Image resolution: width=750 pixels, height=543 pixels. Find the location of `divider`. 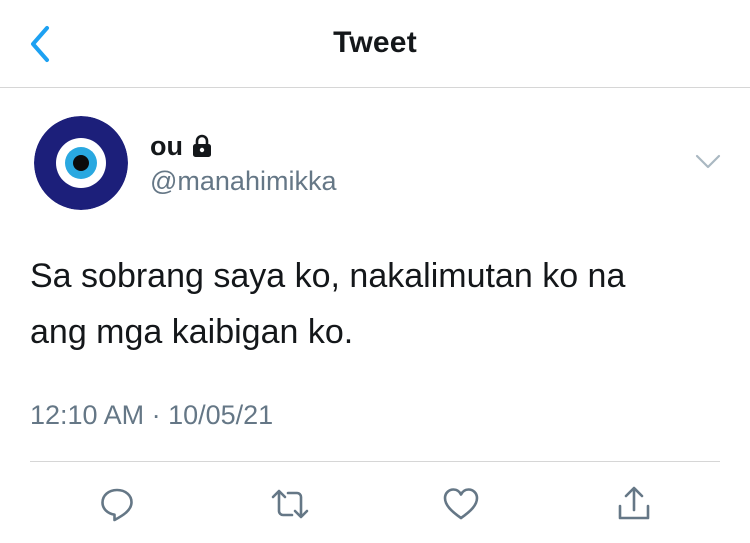

divider is located at coordinates (375, 461).